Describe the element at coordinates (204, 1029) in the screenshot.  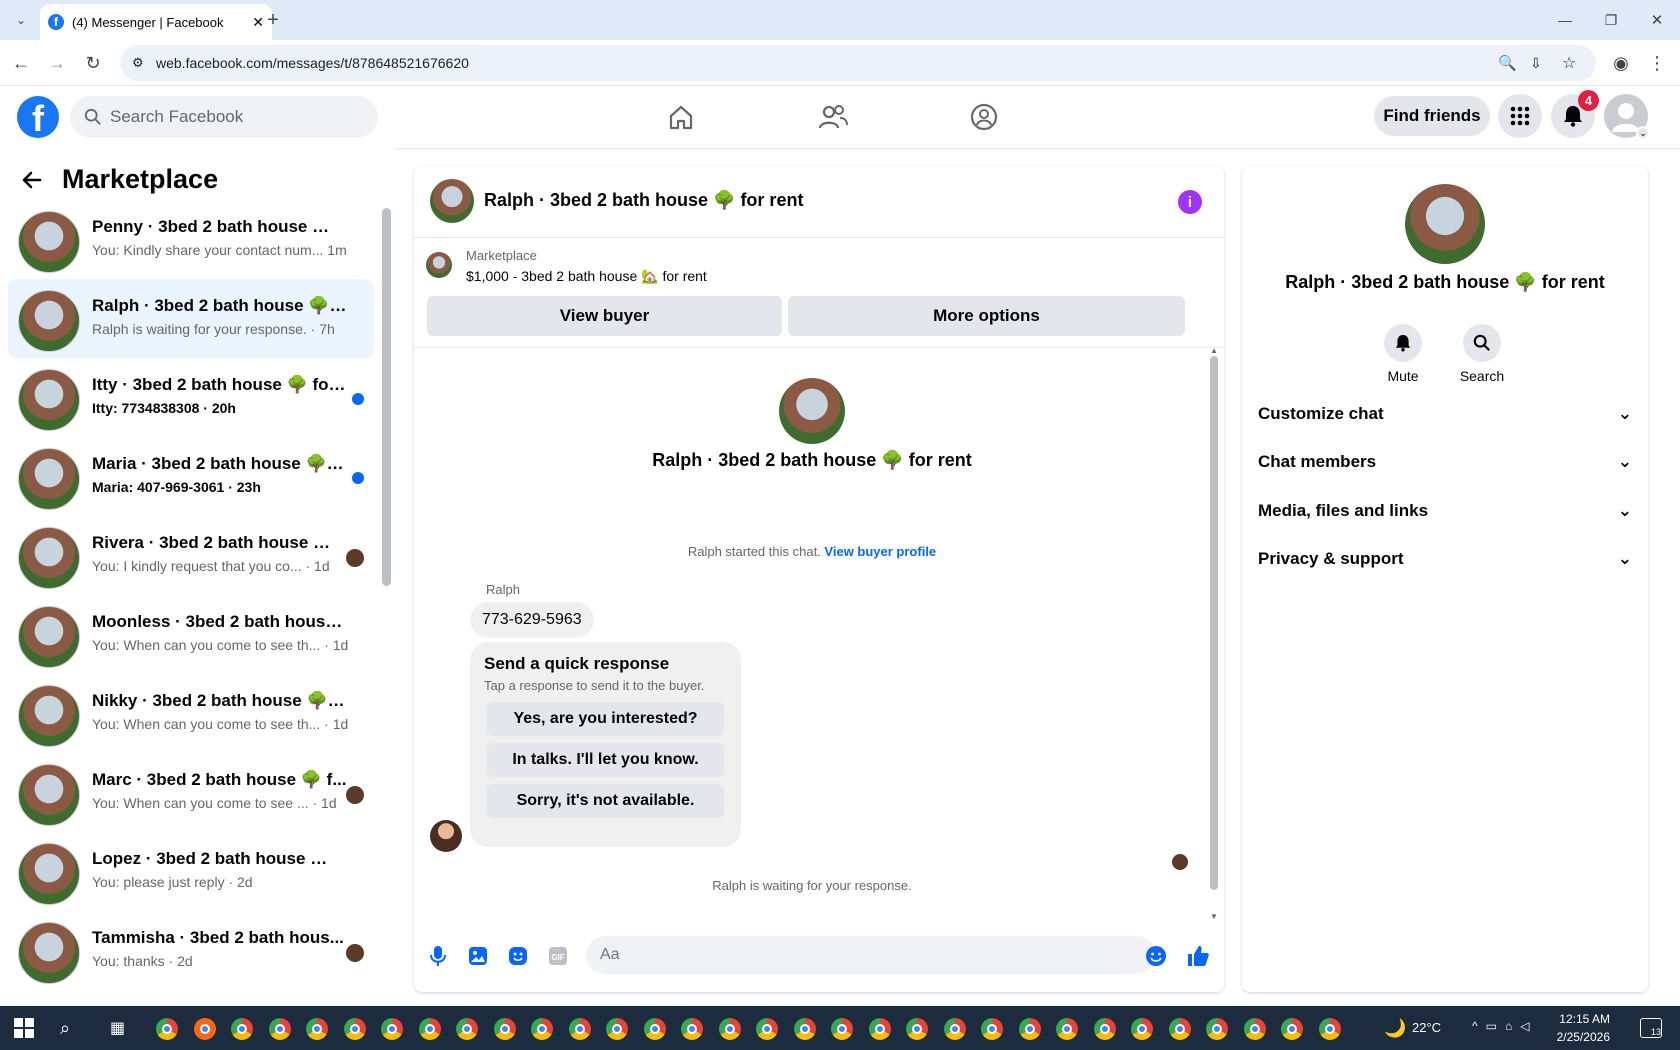
I see `firefox-icon` at that location.